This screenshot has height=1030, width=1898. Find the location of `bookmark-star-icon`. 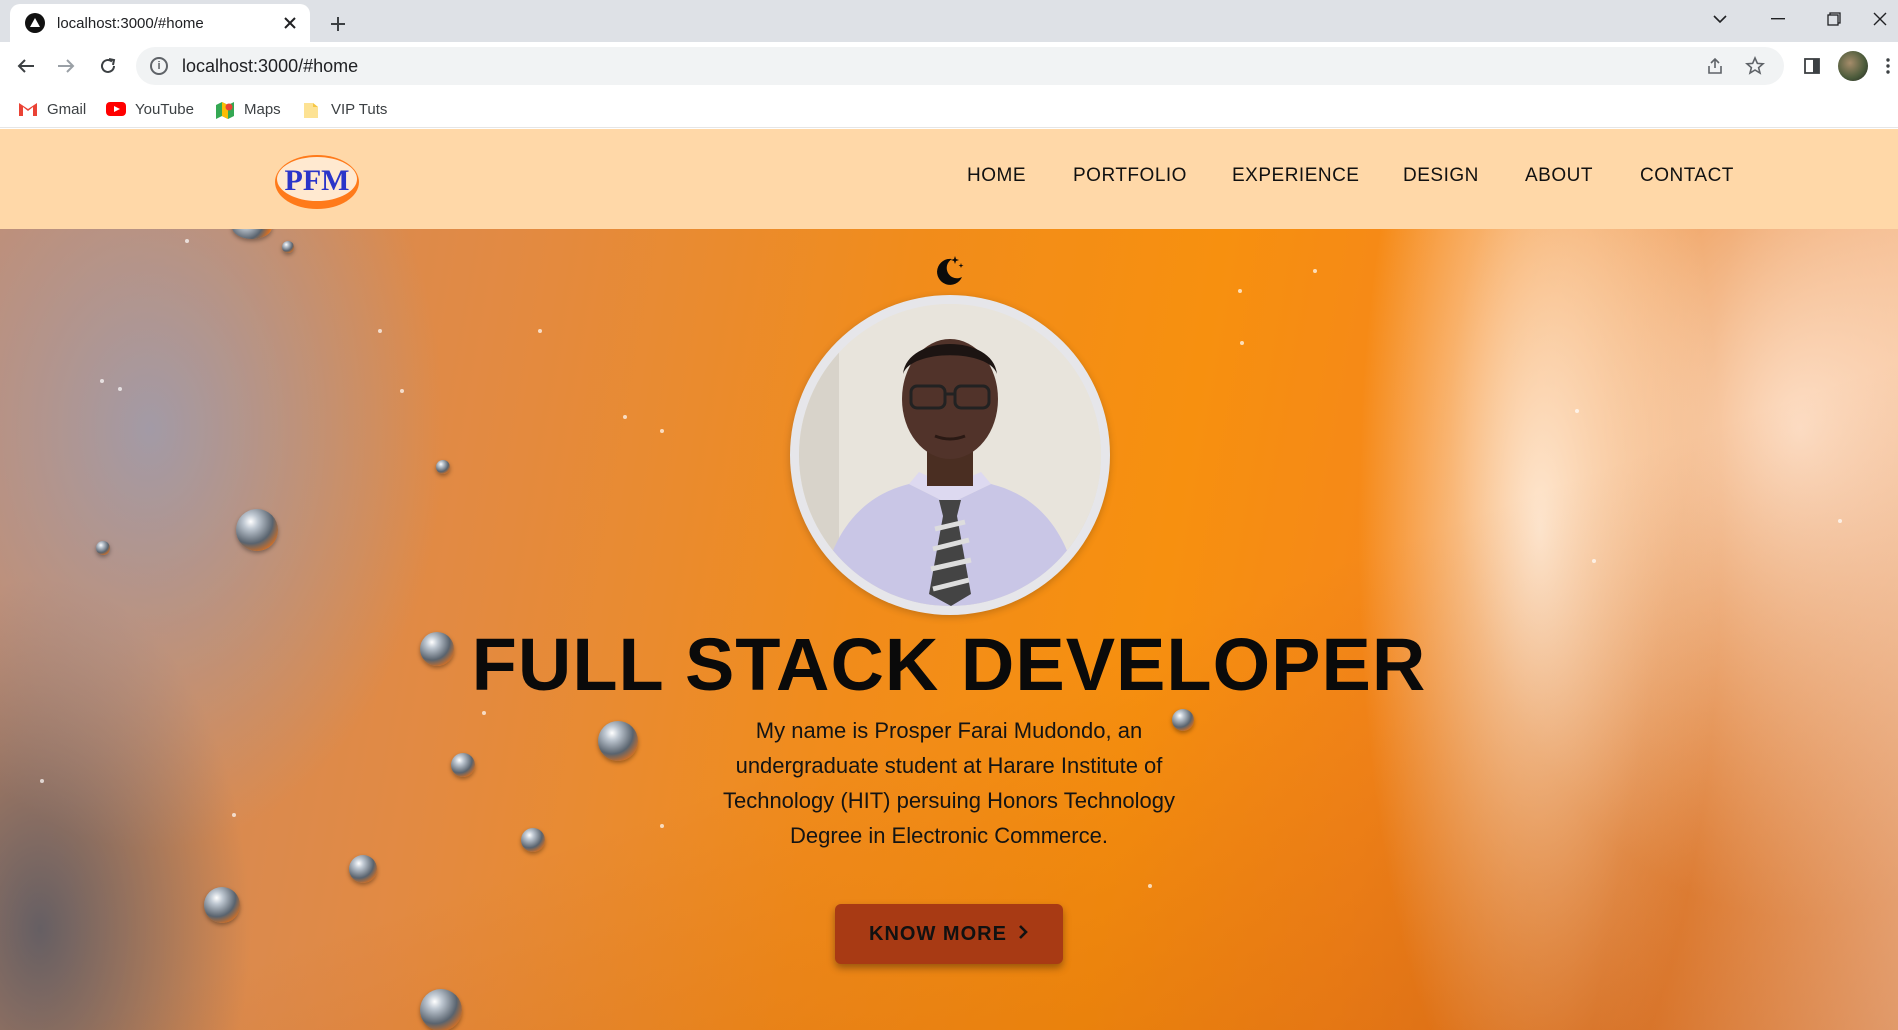

bookmark-star-icon is located at coordinates (1755, 66).